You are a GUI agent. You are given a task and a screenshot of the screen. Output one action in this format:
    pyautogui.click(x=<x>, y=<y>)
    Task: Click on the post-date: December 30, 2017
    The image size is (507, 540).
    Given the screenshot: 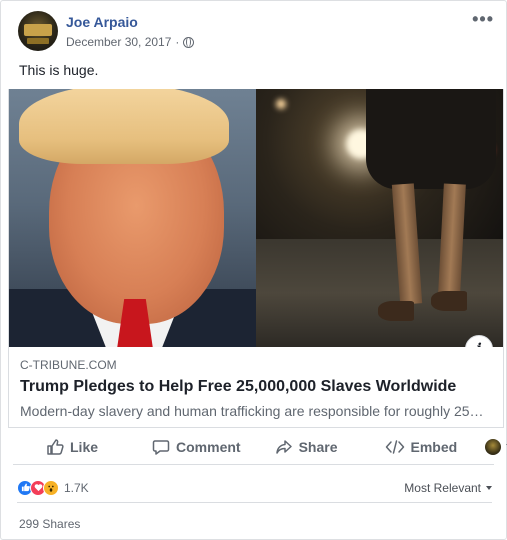 What is the action you would take?
    pyautogui.click(x=118, y=42)
    